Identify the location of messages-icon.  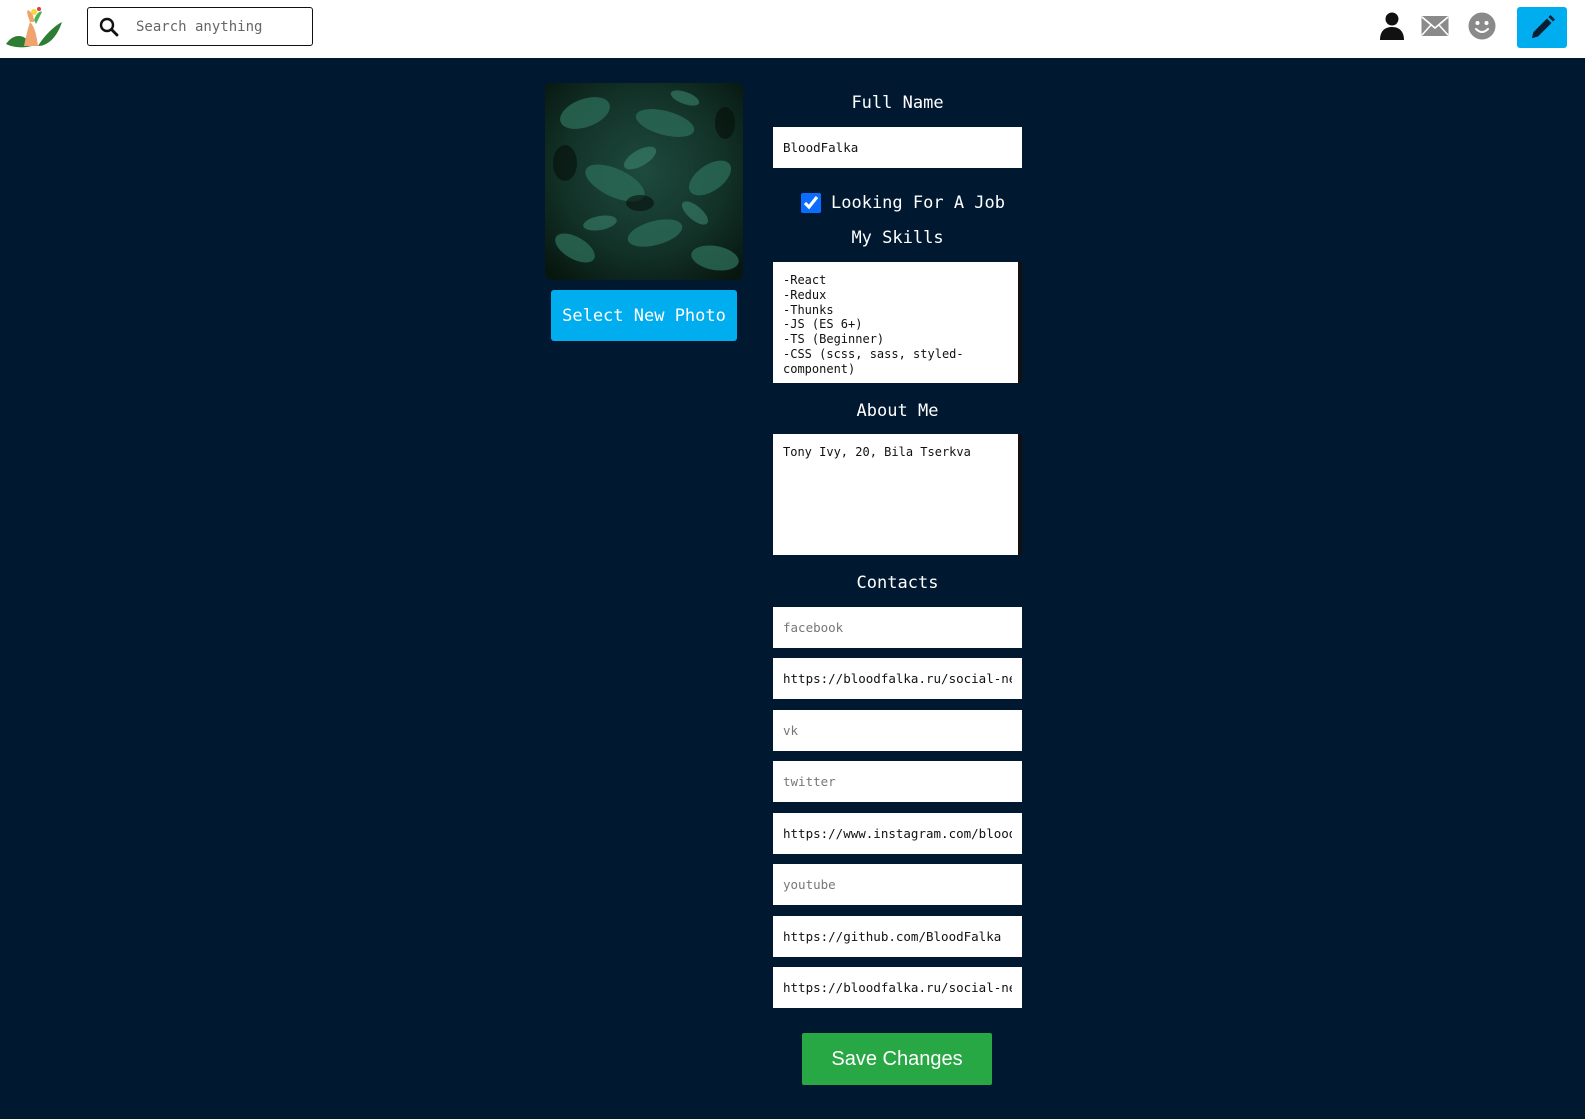
(1435, 26).